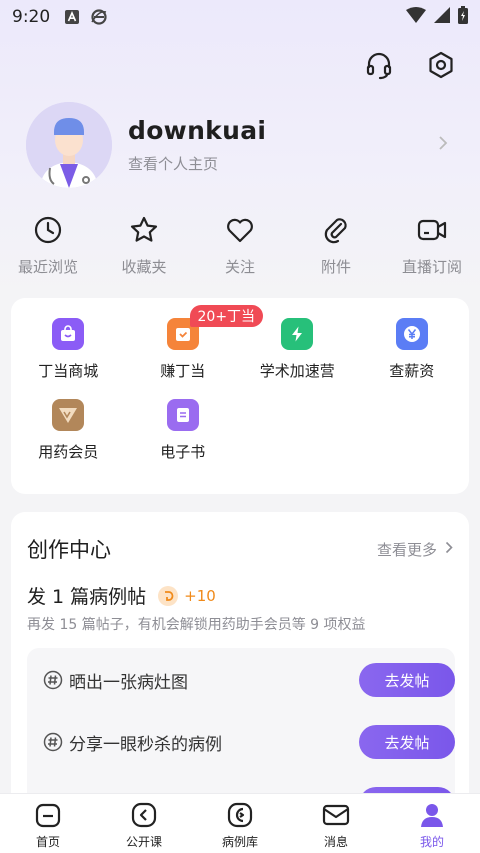 The image size is (480, 853). I want to click on battery-icon, so click(463, 17).